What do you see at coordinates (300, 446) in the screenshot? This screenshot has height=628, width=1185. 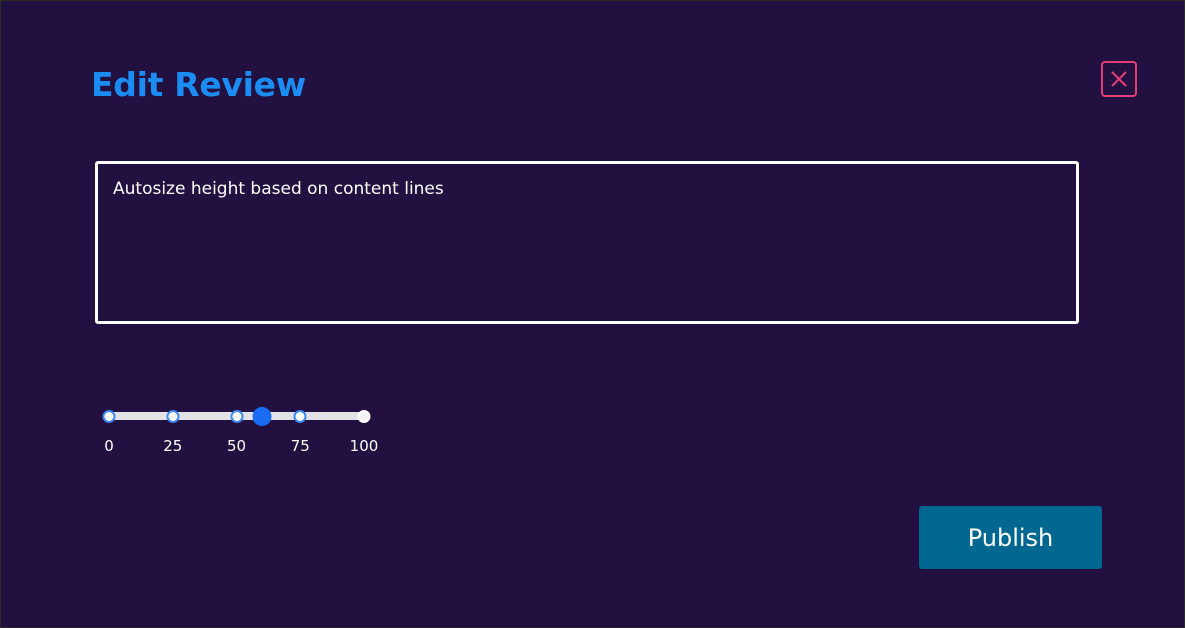 I see `slider-tick-label: 75` at bounding box center [300, 446].